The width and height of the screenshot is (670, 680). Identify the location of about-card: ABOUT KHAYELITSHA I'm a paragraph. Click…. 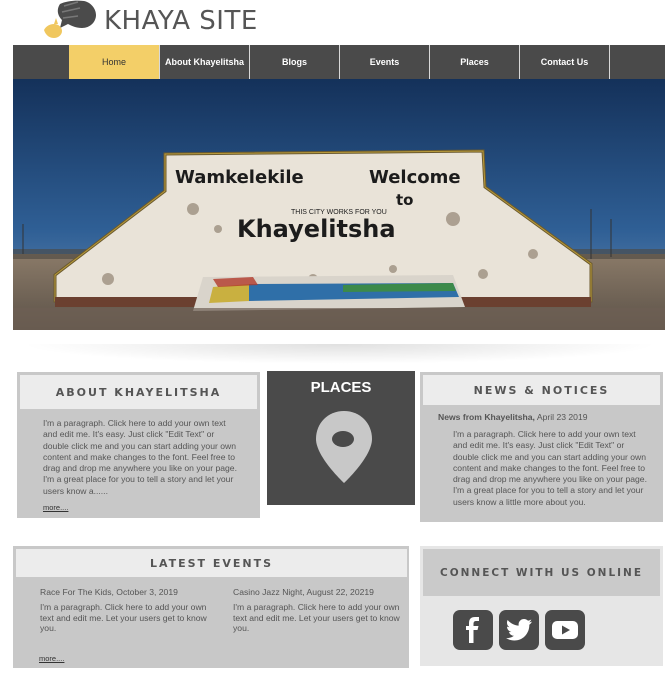
(138, 445).